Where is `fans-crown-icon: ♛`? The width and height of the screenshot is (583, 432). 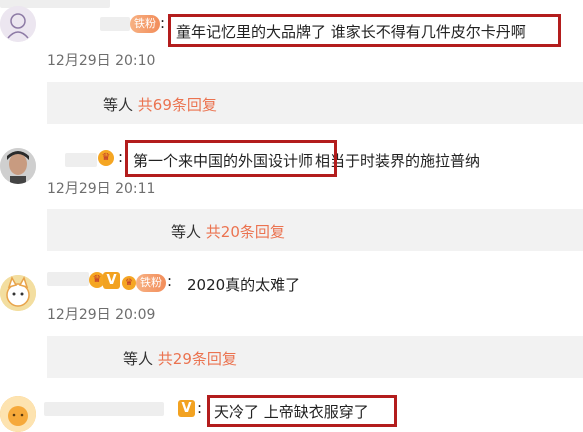
fans-crown-icon: ♛ is located at coordinates (129, 283).